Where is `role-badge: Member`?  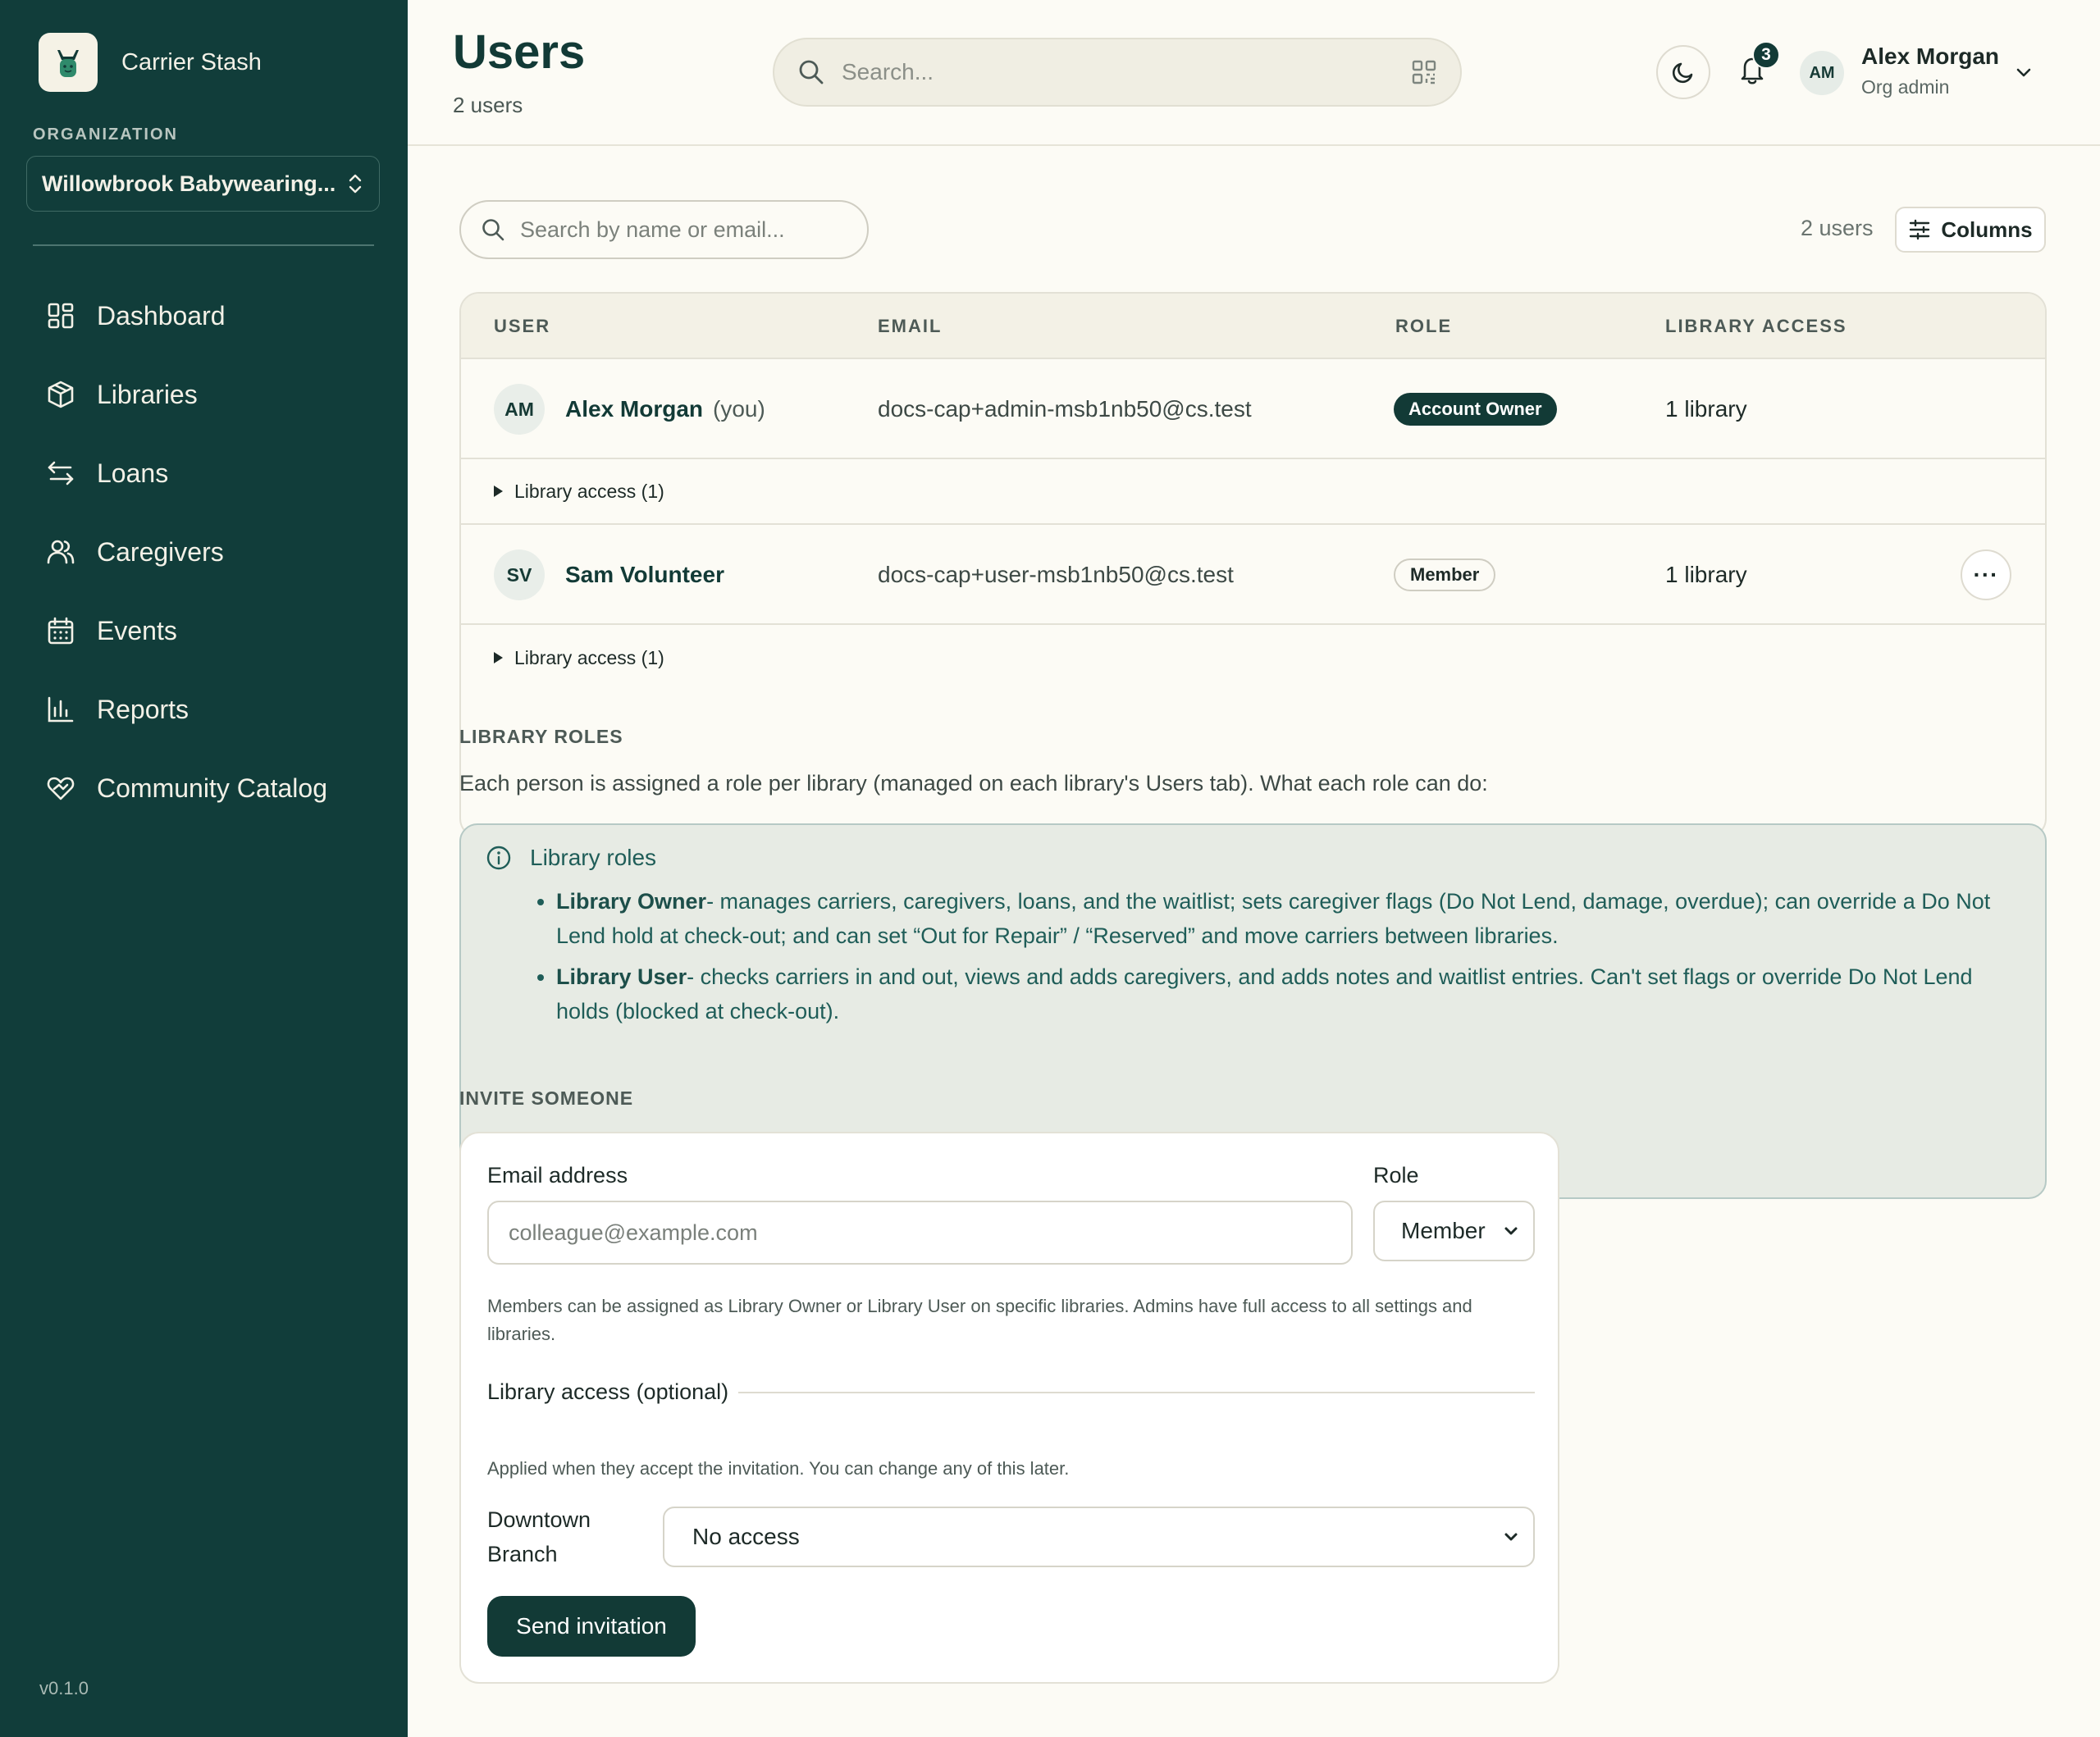
role-badge: Member is located at coordinates (1445, 574).